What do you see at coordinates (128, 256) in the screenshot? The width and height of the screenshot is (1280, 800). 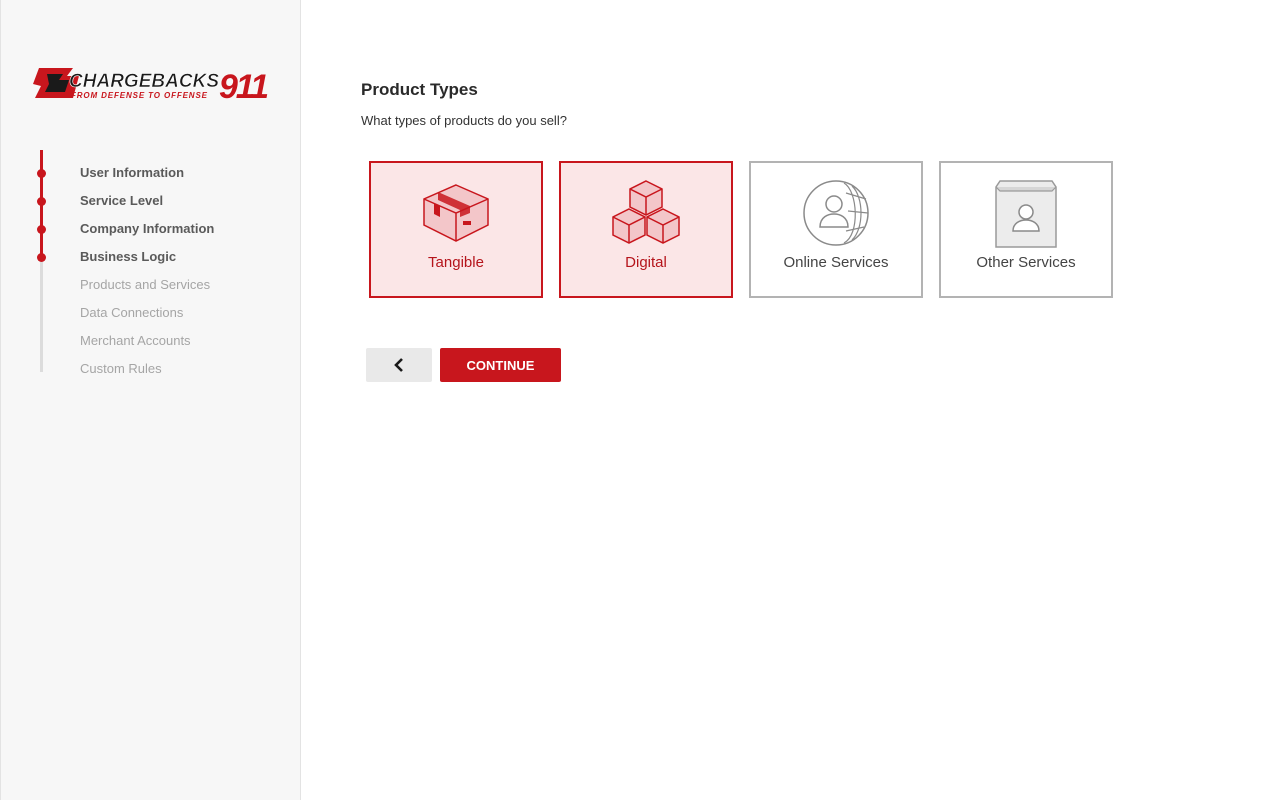 I see `step-business-logic: Business Logic` at bounding box center [128, 256].